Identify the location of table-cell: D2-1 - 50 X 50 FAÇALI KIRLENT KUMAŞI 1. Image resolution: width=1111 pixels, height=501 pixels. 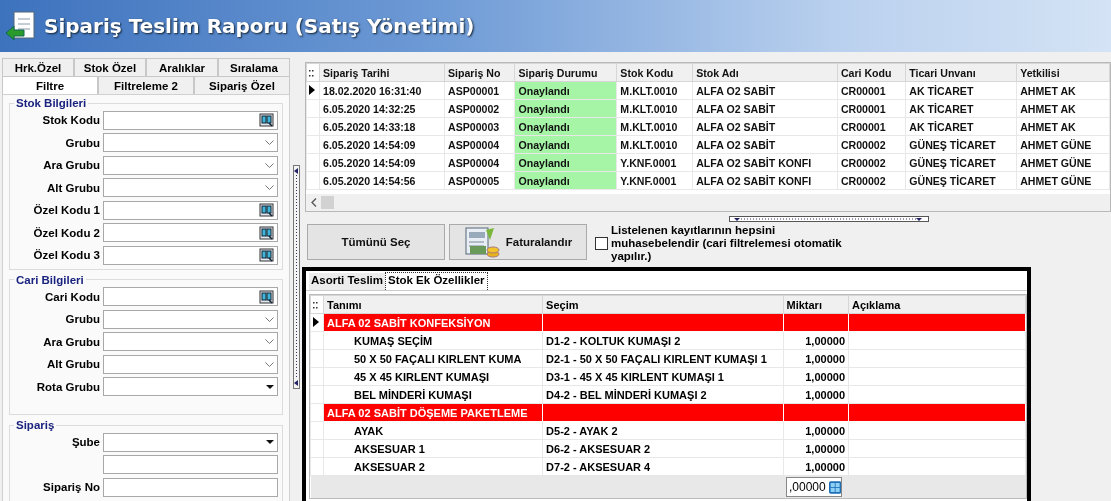
(662, 358).